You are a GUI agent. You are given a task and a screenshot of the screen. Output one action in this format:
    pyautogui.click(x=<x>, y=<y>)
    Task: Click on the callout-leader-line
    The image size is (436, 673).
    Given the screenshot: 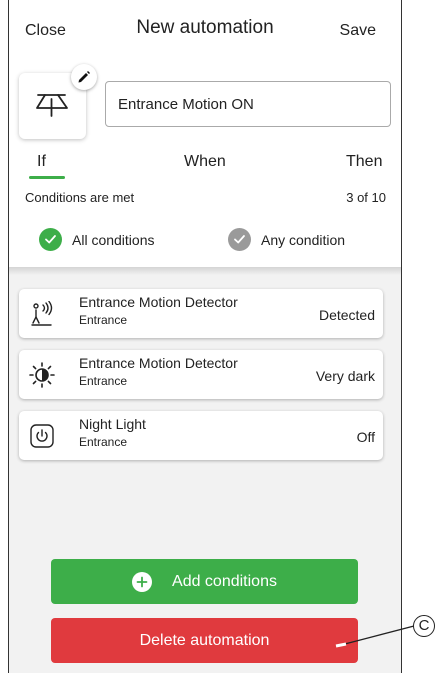 What is the action you would take?
    pyautogui.click(x=375, y=636)
    